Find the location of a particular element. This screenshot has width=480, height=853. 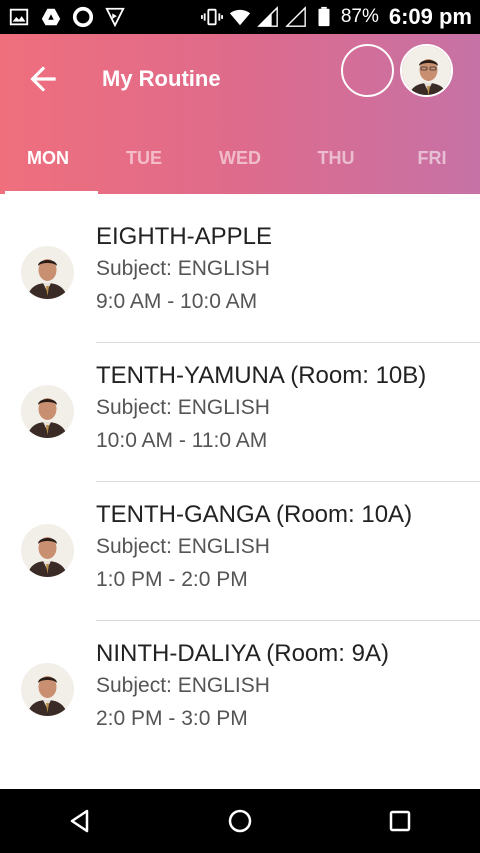

clock: 6:09 pm is located at coordinates (430, 16).